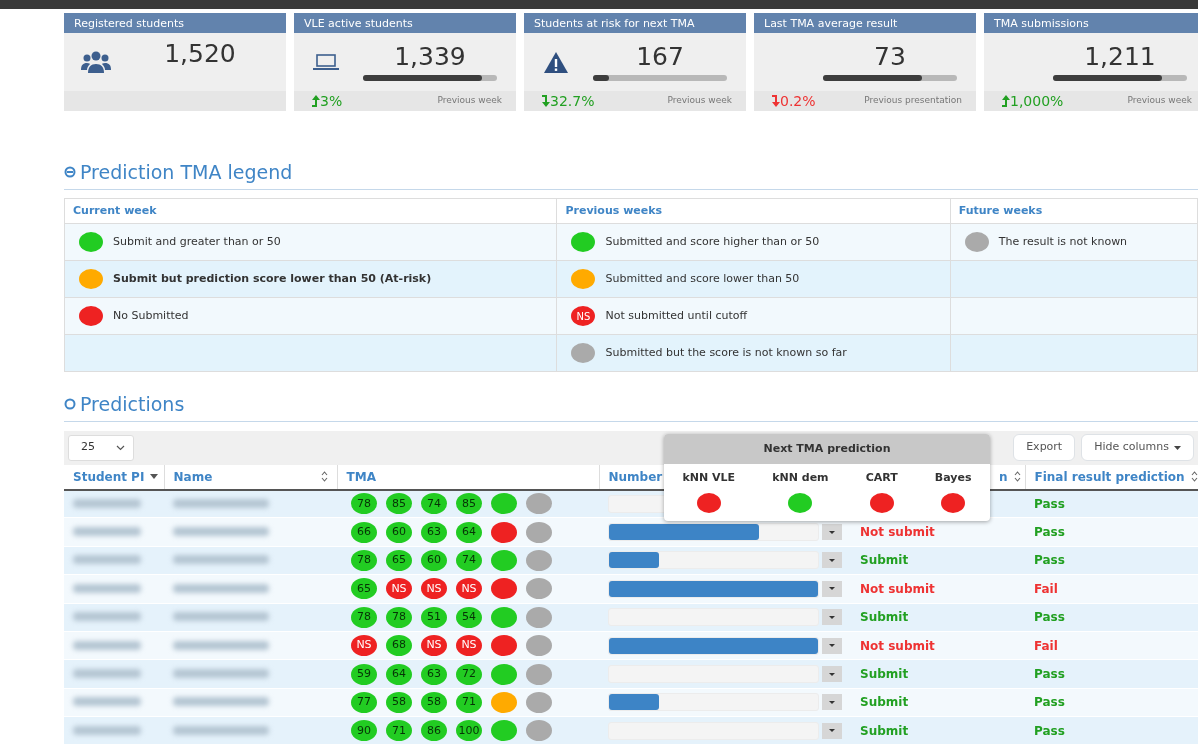 This screenshot has height=744, width=1198. I want to click on kpi-value: 1,211, so click(1120, 56).